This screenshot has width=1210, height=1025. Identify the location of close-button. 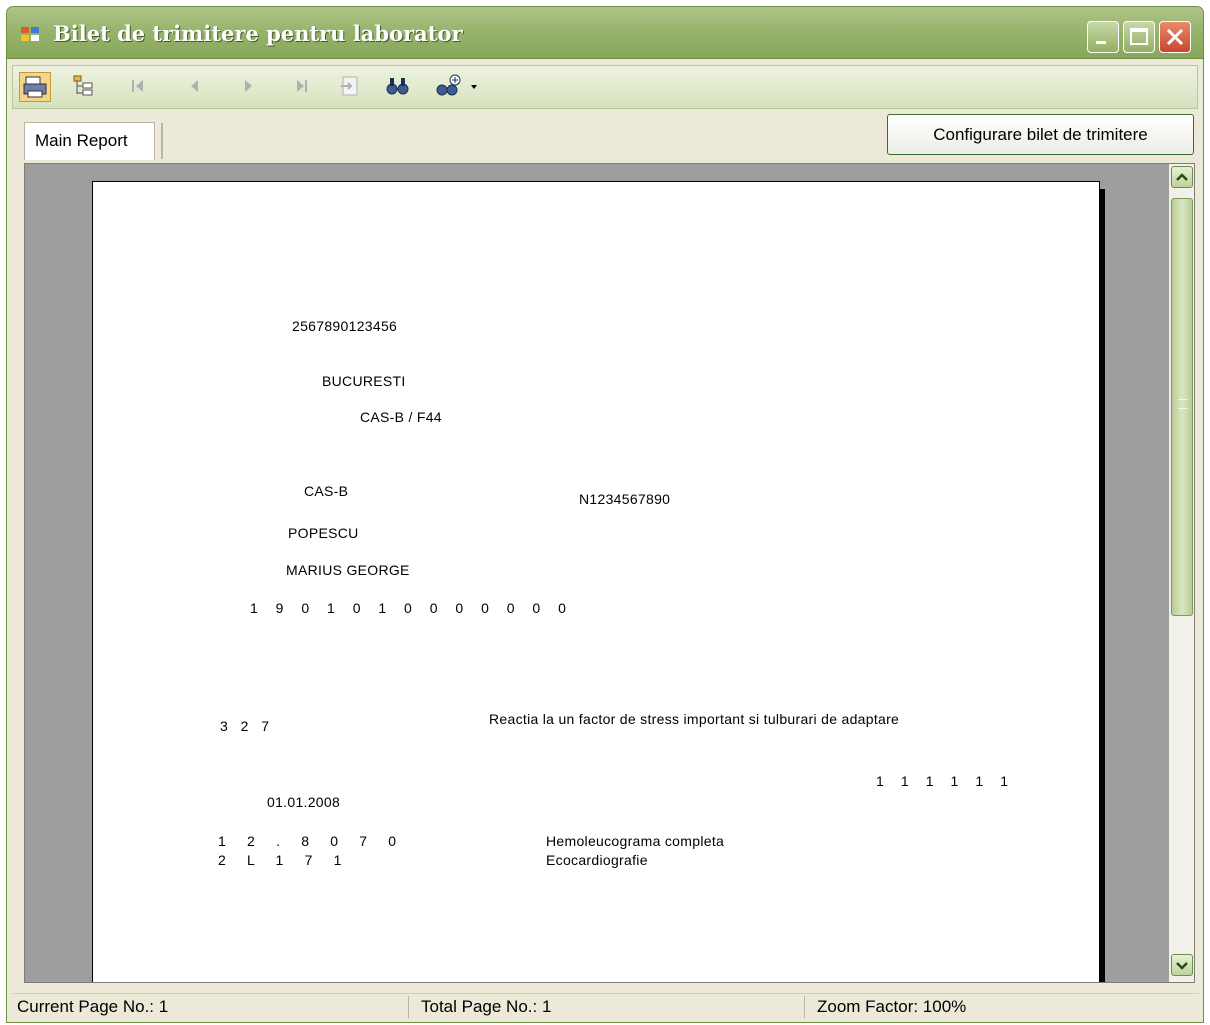
(1175, 37).